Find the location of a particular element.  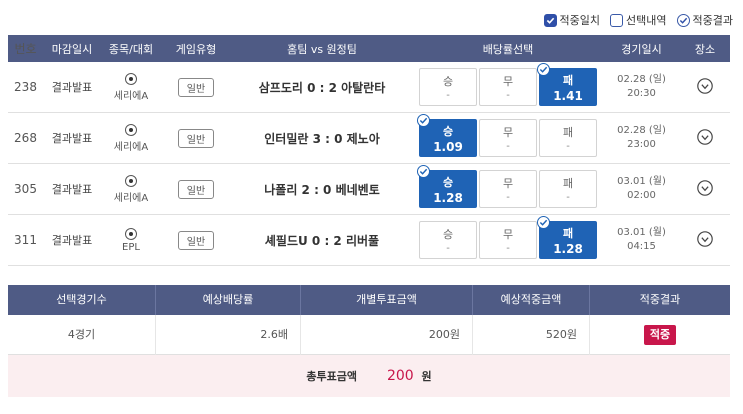

league-cell: 세리에A is located at coordinates (131, 189).